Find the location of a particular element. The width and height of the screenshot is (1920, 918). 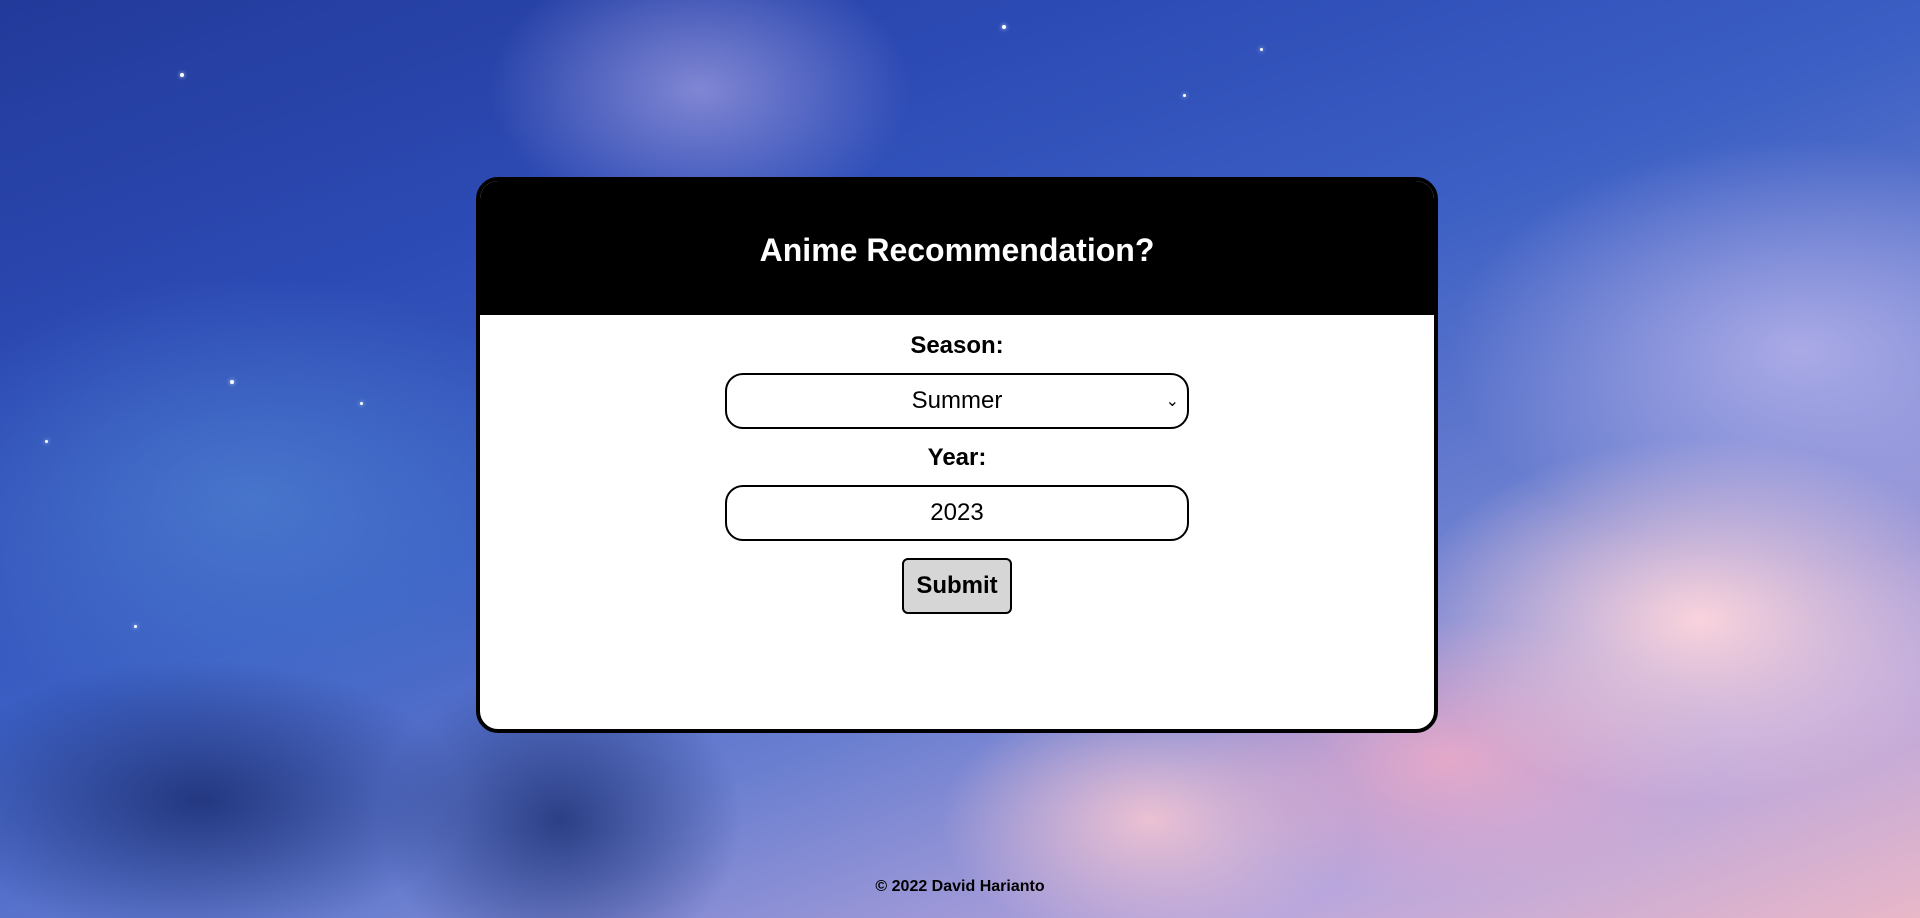

season-select-value: Summer is located at coordinates (957, 400).